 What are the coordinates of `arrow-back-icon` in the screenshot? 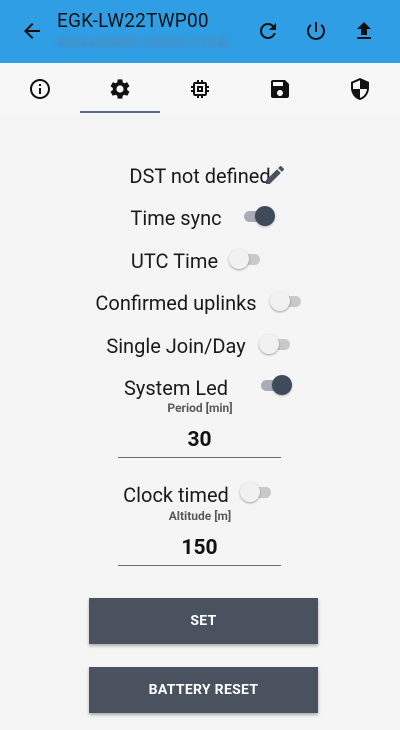 It's located at (32, 31).